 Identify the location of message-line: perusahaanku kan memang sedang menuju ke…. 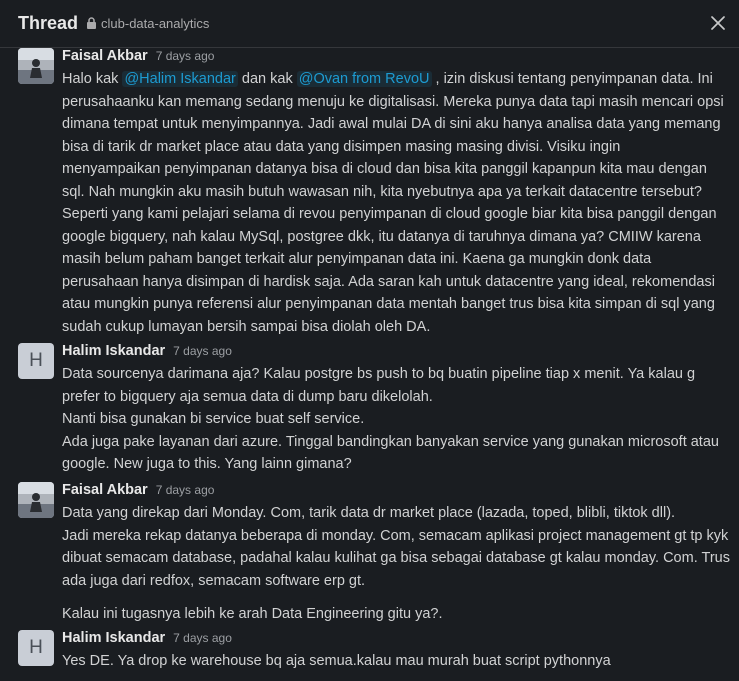
(393, 101).